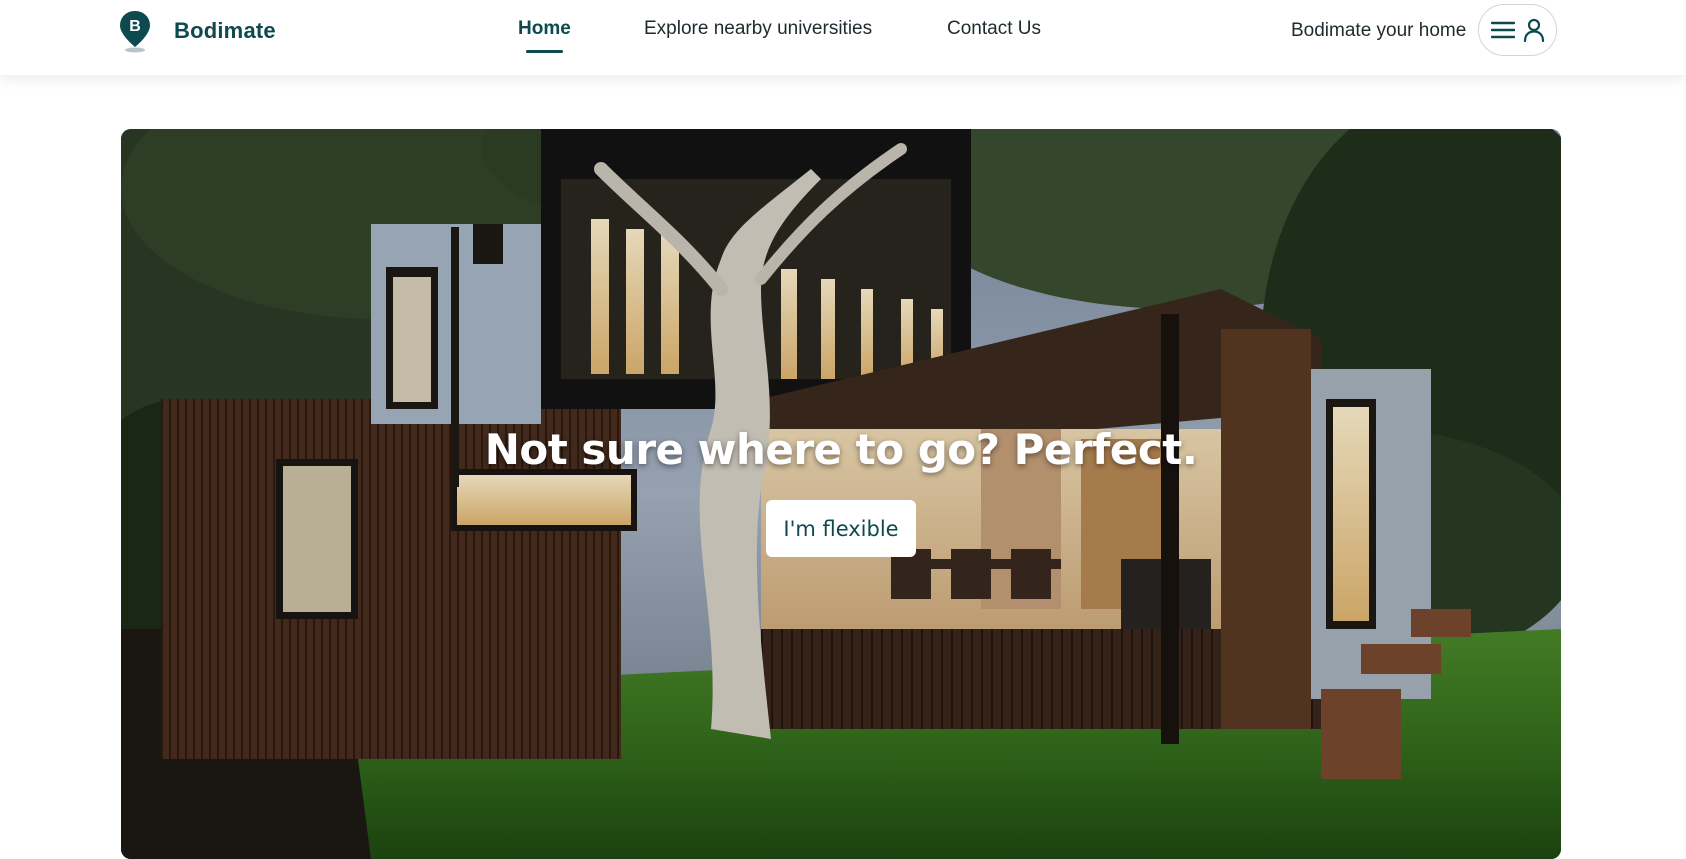 This screenshot has height=859, width=1686. I want to click on nav-home: Home, so click(544, 29).